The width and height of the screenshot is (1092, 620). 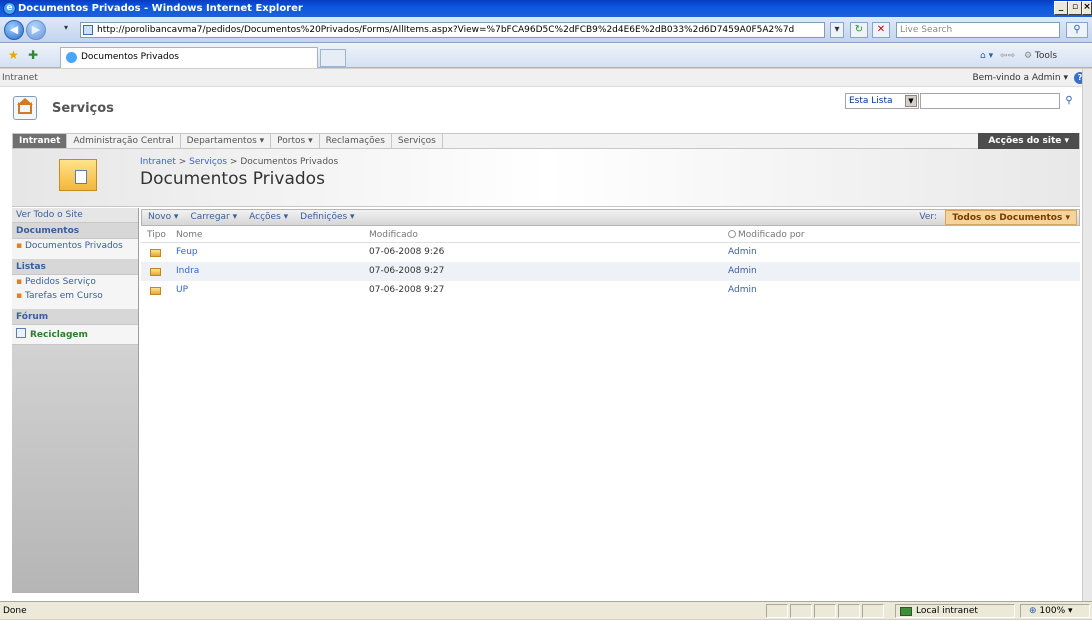 What do you see at coordinates (610, 252) in the screenshot?
I see `table-row: Feup 07-06-2008 9:26 Admin` at bounding box center [610, 252].